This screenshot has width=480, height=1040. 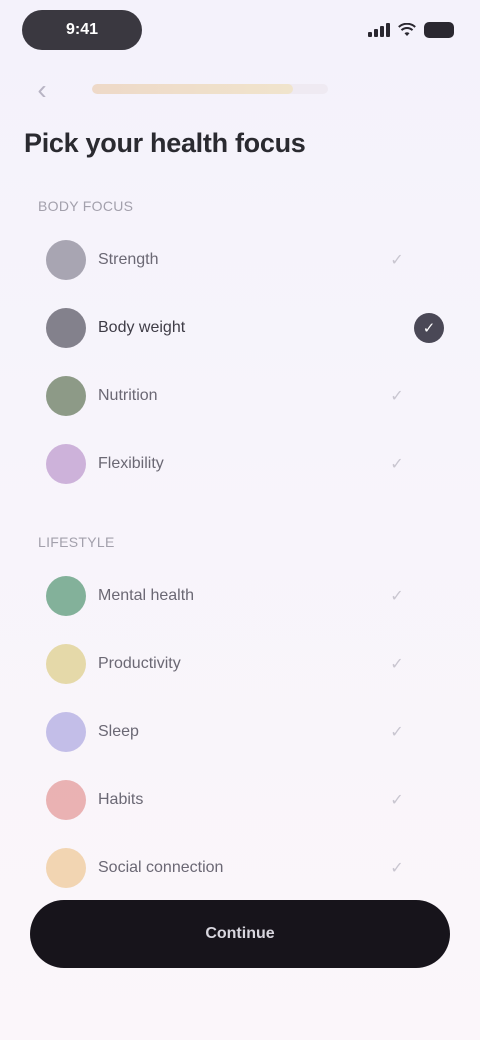 What do you see at coordinates (76, 542) in the screenshot?
I see `section-label-lifestyle: LIFESTYLE` at bounding box center [76, 542].